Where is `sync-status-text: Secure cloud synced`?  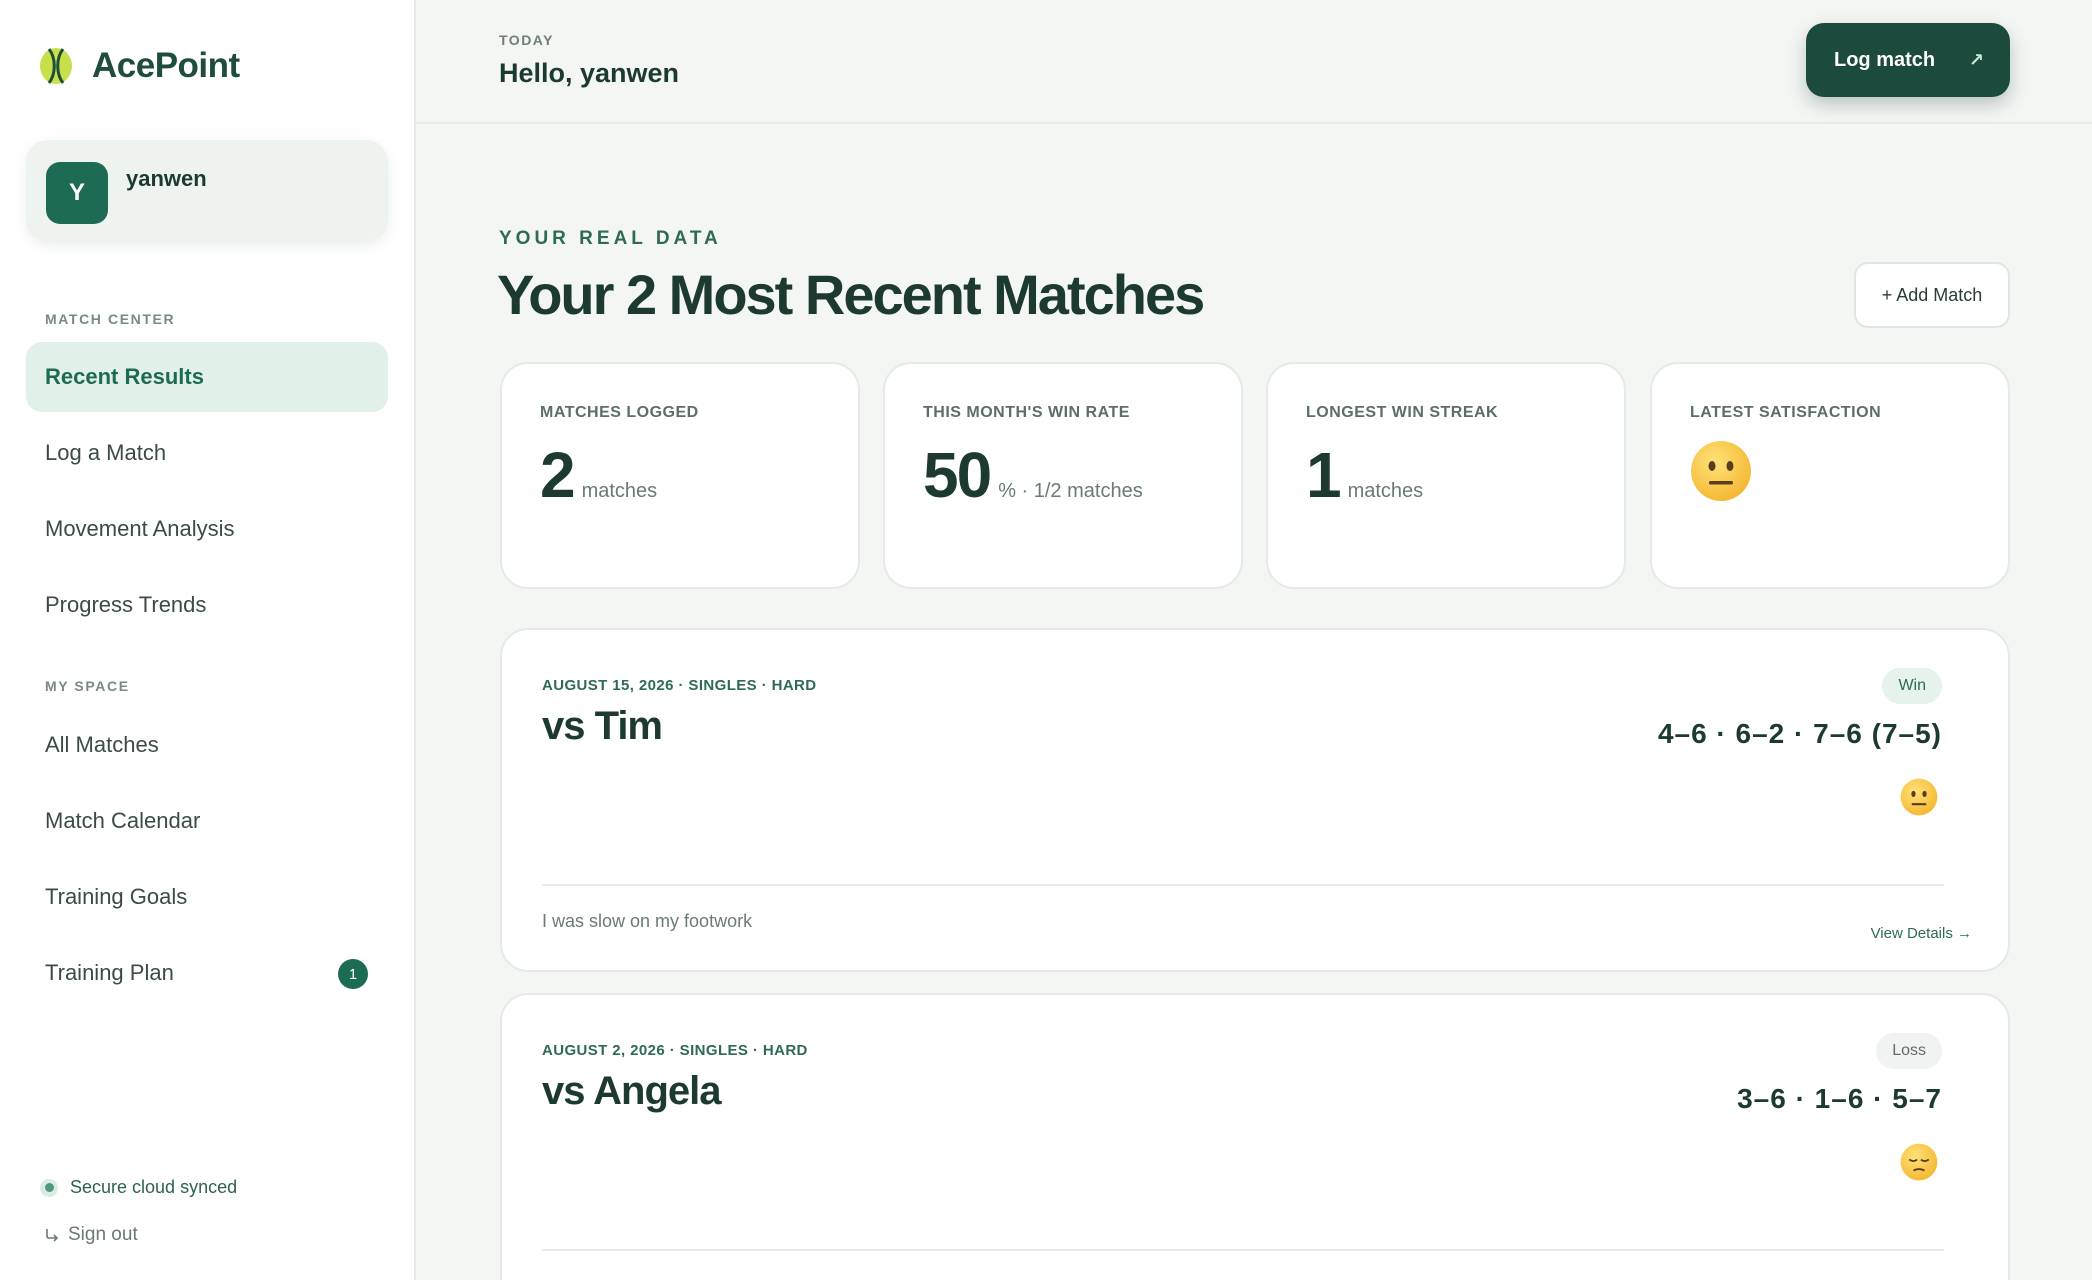
sync-status-text: Secure cloud synced is located at coordinates (154, 1187).